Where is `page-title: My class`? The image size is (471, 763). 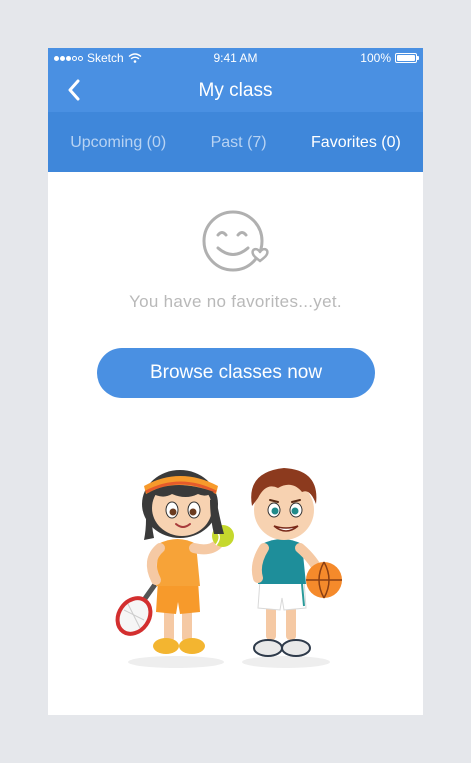 page-title: My class is located at coordinates (235, 90).